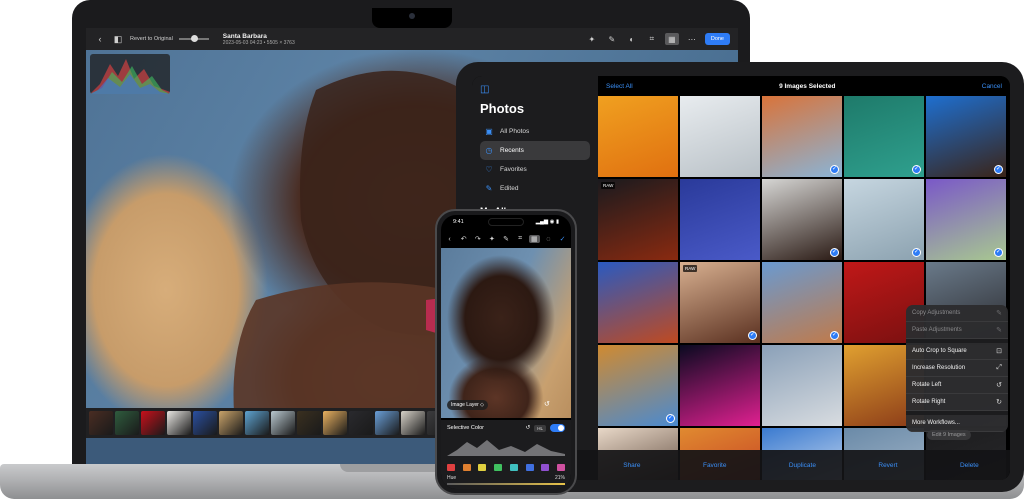  Describe the element at coordinates (535, 131) in the screenshot. I see `sidebar-item-all-photos: ▣ All Photos` at that location.